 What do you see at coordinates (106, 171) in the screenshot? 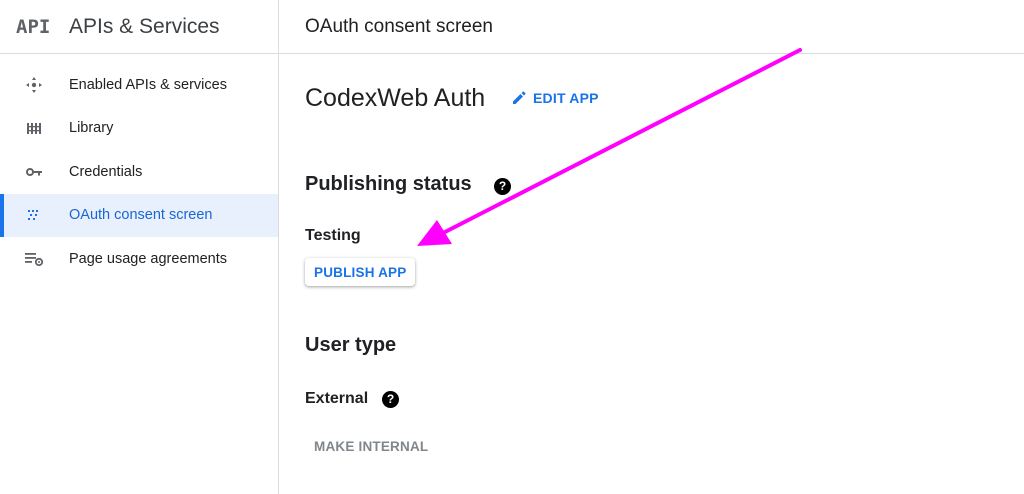
I see `sidebar-item-label: Credentials` at bounding box center [106, 171].